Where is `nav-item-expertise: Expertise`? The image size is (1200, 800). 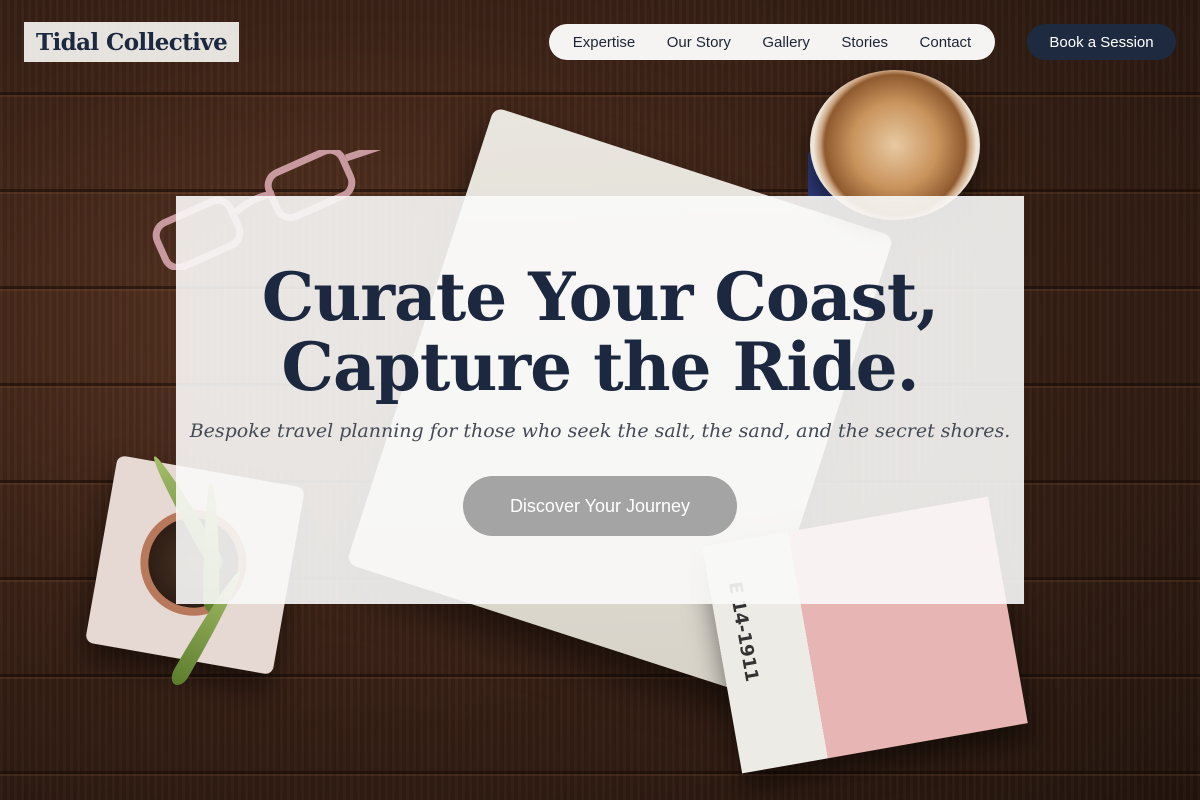
nav-item-expertise: Expertise is located at coordinates (604, 42).